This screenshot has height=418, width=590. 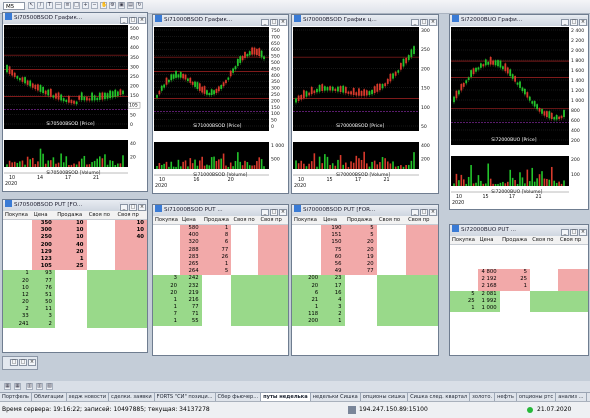 I want to click on print-icon: ▤, so click(x=130, y=5).